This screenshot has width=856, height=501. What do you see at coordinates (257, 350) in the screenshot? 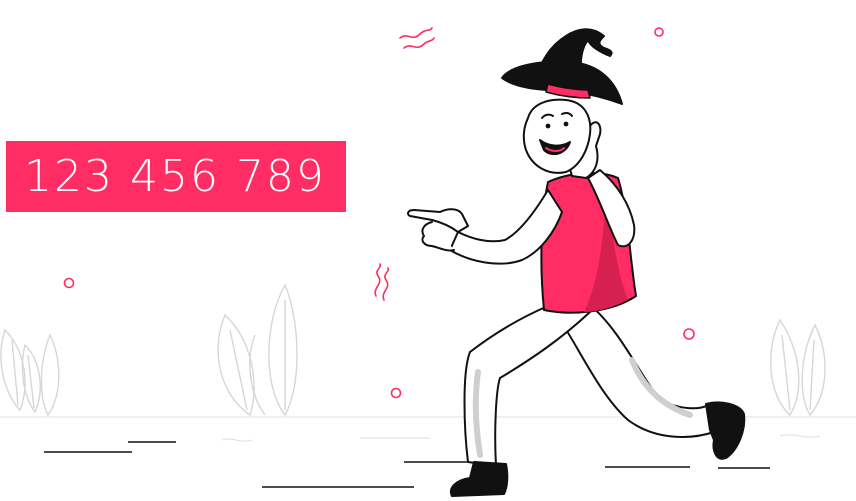
I see `plant-center-icon` at bounding box center [257, 350].